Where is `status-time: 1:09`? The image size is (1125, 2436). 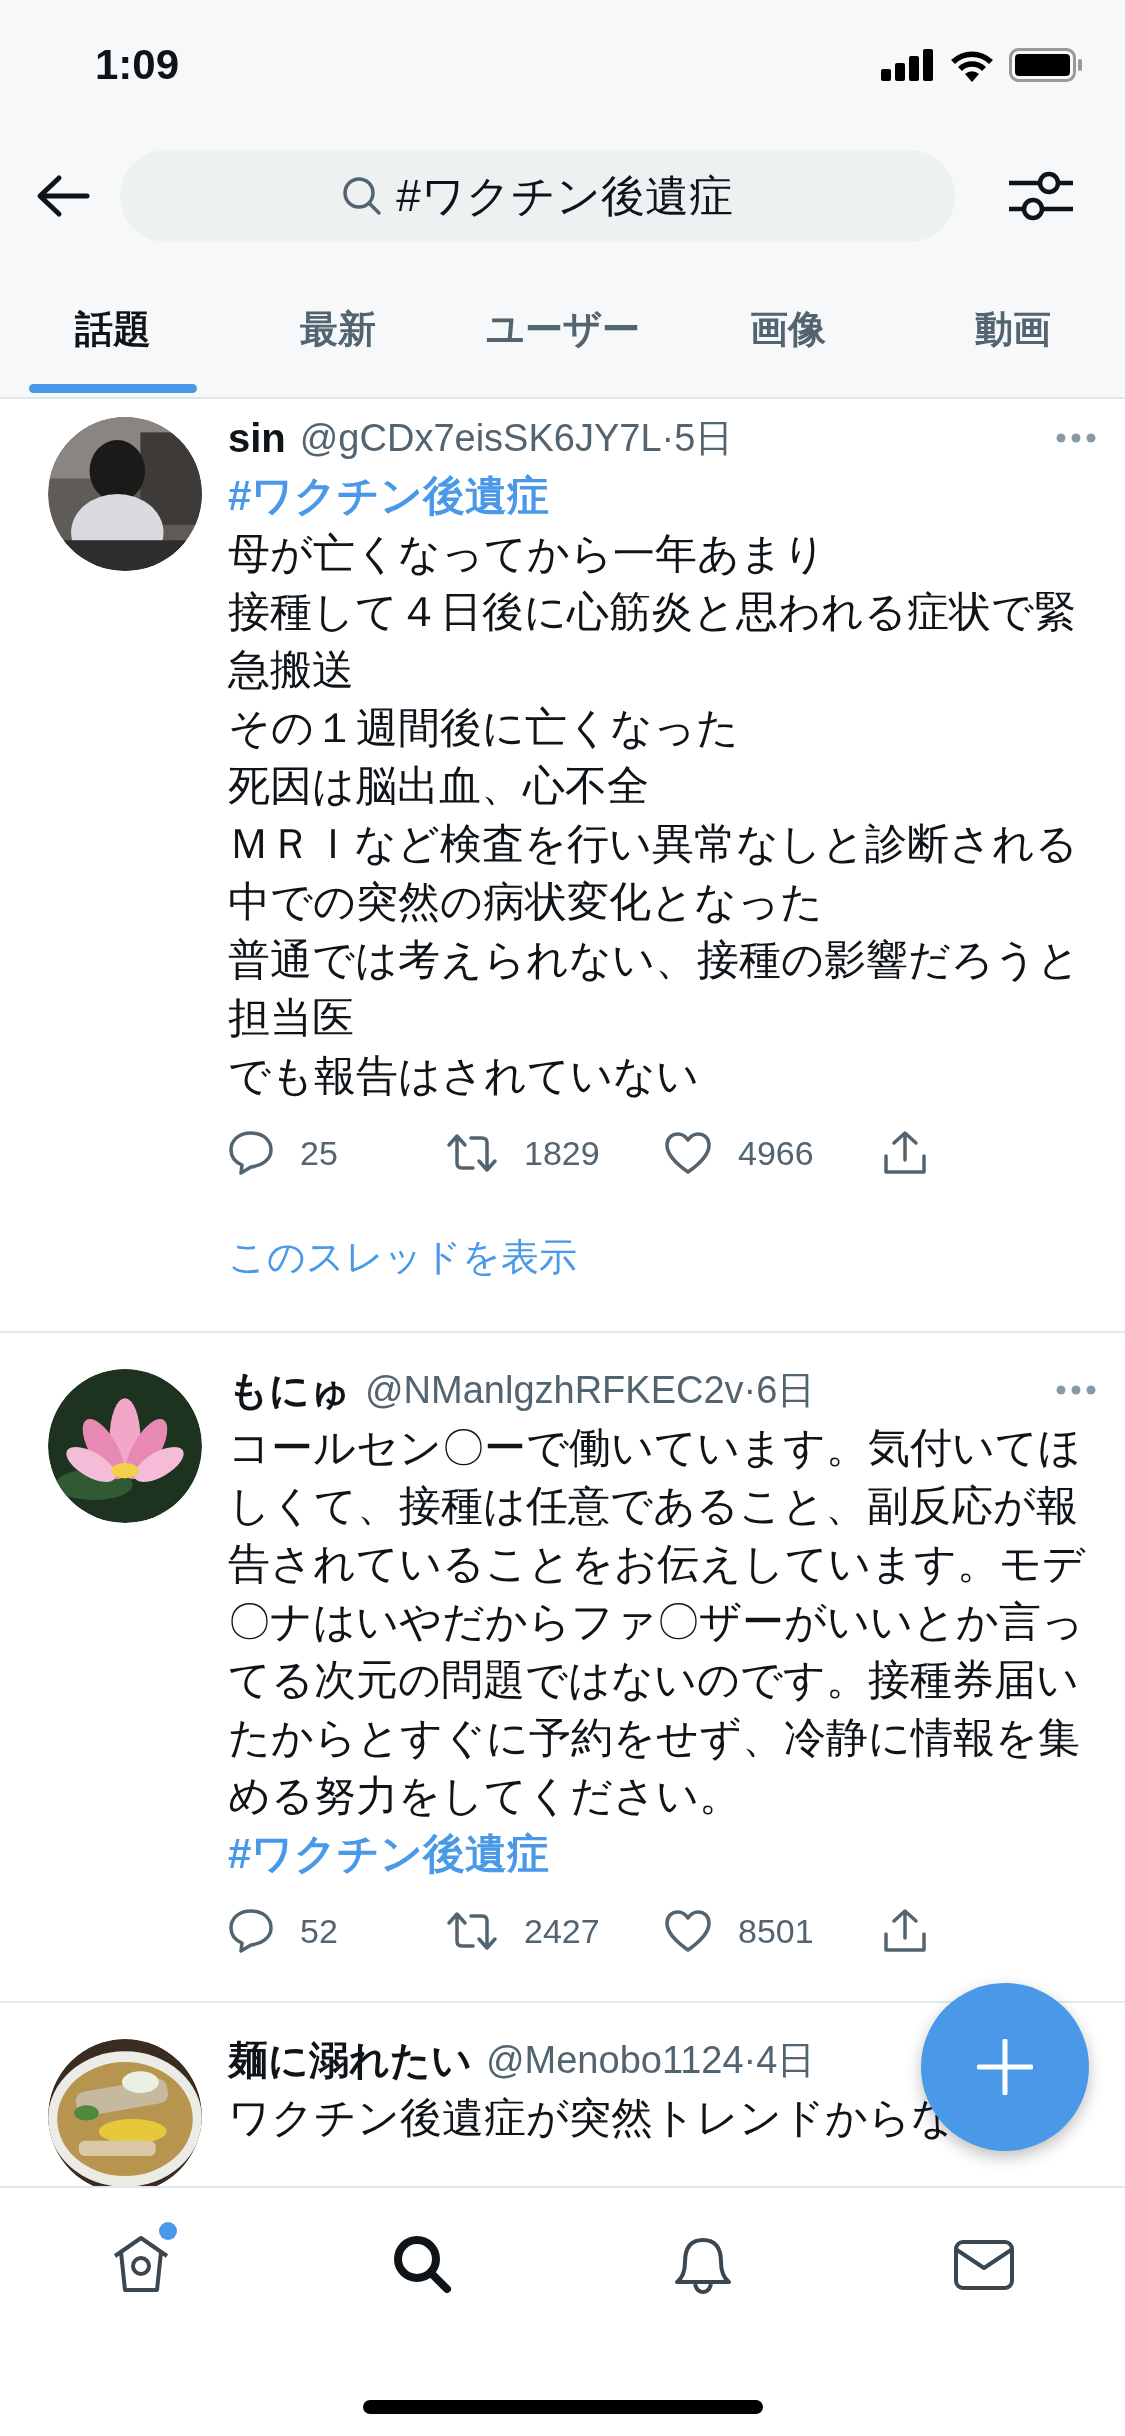 status-time: 1:09 is located at coordinates (137, 65).